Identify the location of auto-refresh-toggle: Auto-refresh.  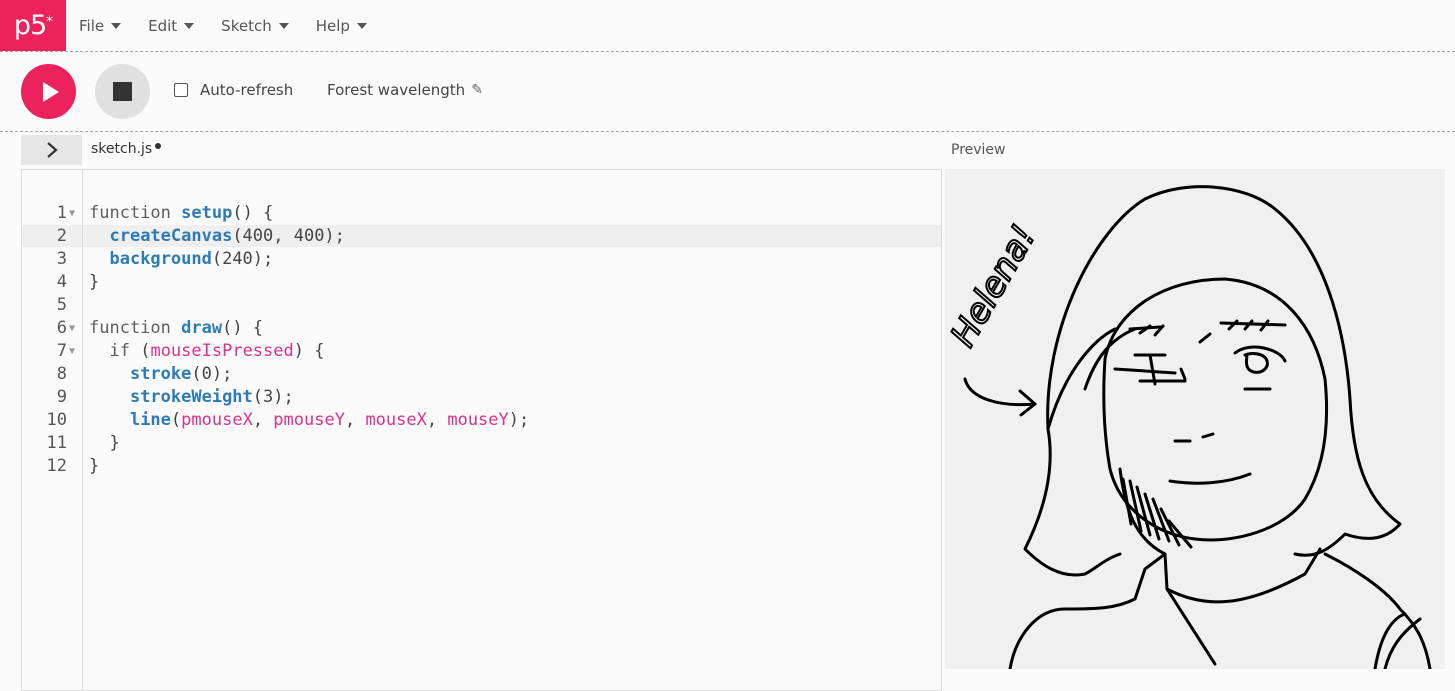
(233, 90).